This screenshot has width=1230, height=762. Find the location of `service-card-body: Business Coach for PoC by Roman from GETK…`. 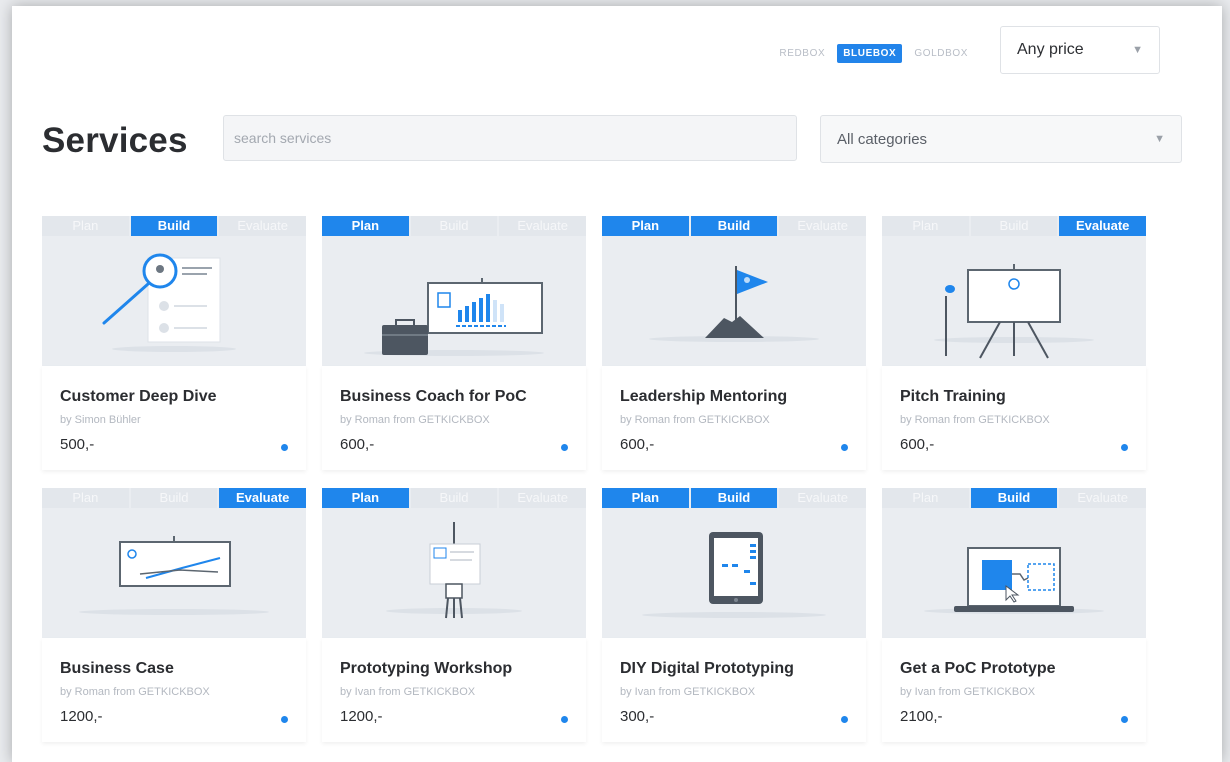

service-card-body: Business Coach for PoC by Roman from GETK… is located at coordinates (454, 418).